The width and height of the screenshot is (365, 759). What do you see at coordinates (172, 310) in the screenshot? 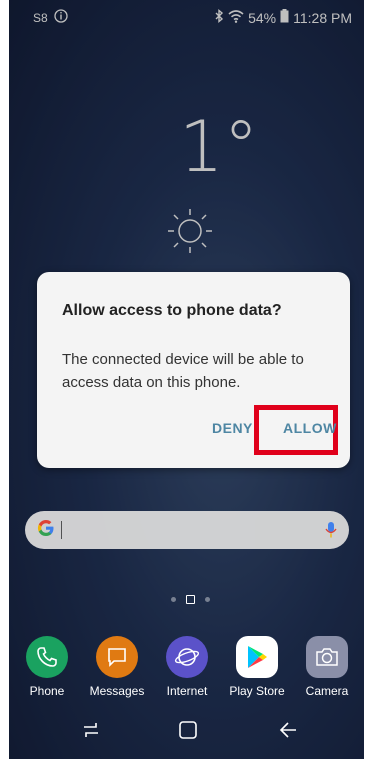
I see `dialog-title: Allow access to phone data?` at bounding box center [172, 310].